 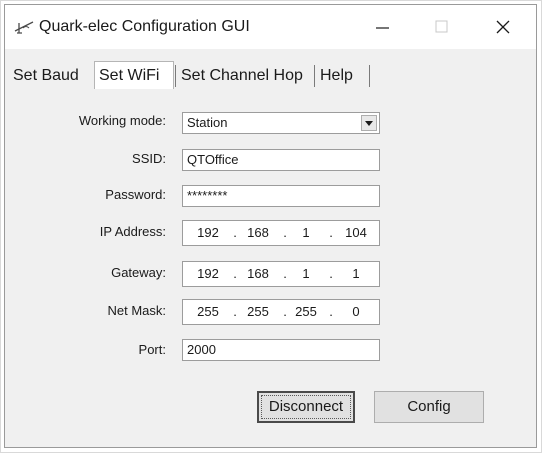 What do you see at coordinates (270, 27) in the screenshot?
I see `title-bar: Quark-elec Configuration GUI` at bounding box center [270, 27].